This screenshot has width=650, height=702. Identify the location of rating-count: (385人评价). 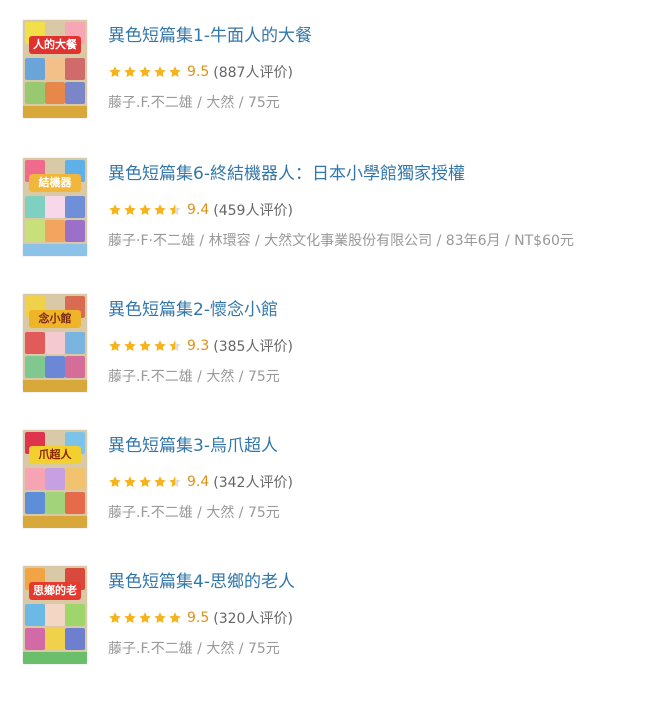
(253, 347).